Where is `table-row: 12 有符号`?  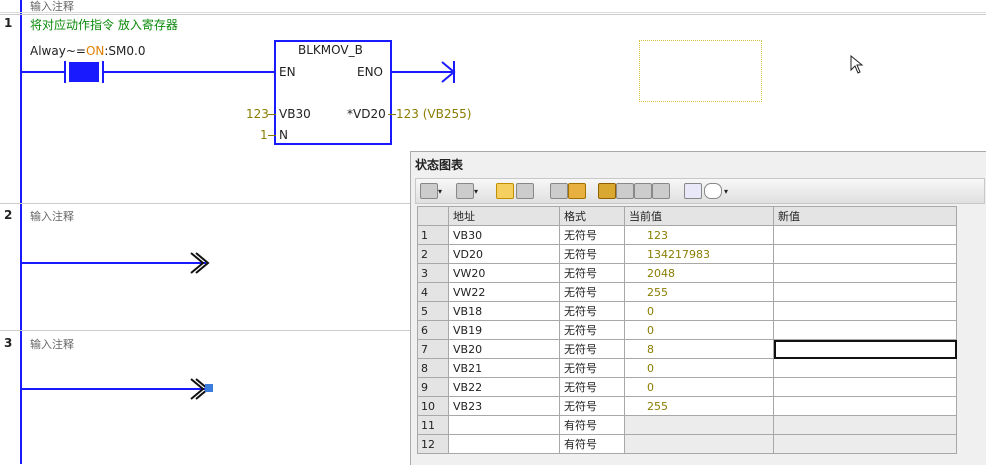
table-row: 12 有符号 is located at coordinates (687, 444).